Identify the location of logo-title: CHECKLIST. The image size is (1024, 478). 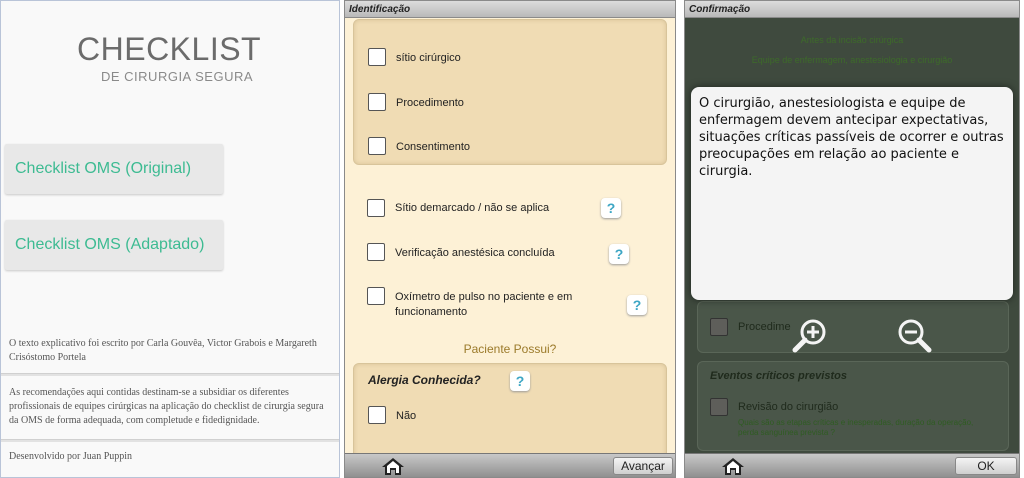
(169, 49).